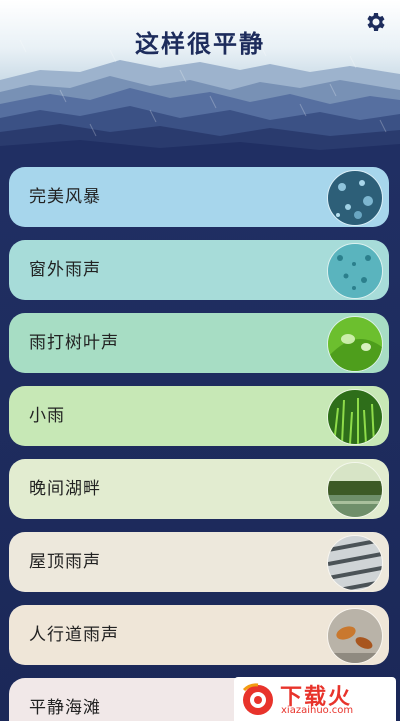 This screenshot has height=721, width=400. What do you see at coordinates (355, 271) in the screenshot?
I see `window-drops-icon` at bounding box center [355, 271].